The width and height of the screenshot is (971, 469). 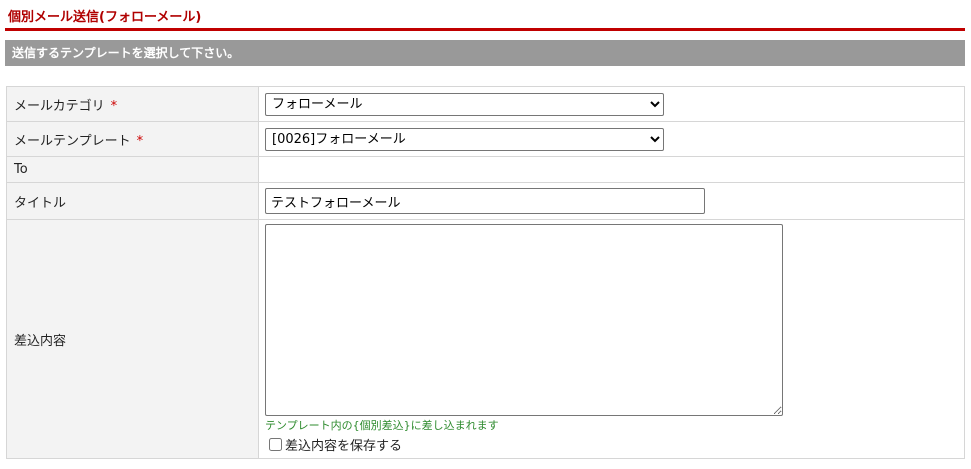 I want to click on page-title: 個別メール送信(フォローメール), so click(x=105, y=17).